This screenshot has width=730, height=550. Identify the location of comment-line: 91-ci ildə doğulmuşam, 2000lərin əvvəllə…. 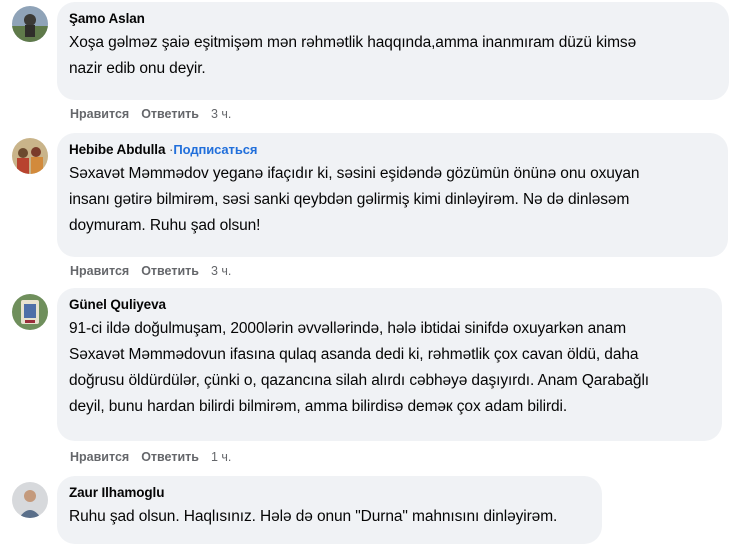
(348, 328).